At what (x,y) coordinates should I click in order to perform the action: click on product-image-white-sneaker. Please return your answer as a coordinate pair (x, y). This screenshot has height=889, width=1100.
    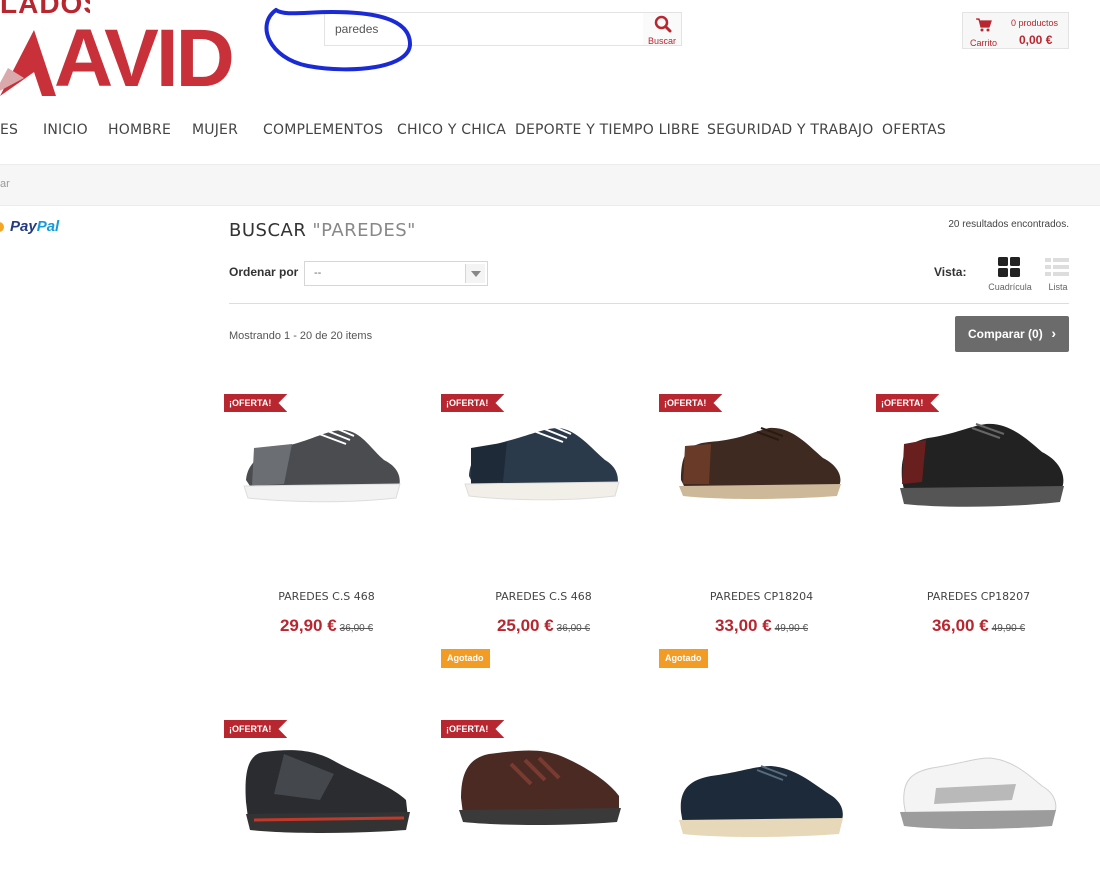
    Looking at the image, I should click on (978, 793).